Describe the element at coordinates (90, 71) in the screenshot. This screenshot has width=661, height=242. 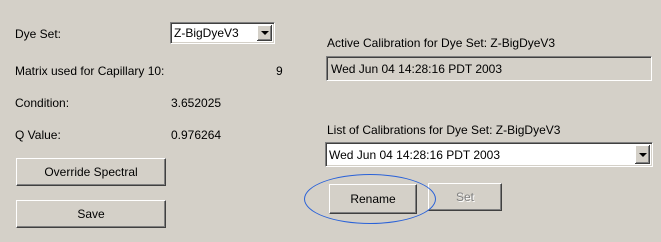
I see `matrix-label: Matrix used for Capillary 10:` at that location.